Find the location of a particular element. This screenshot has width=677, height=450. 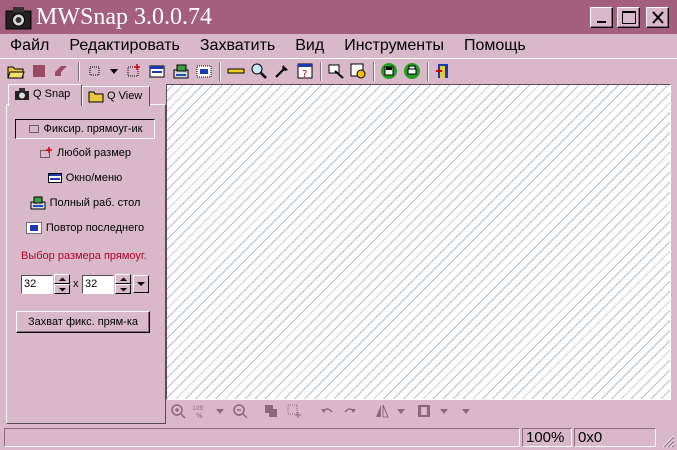

tab-qview: Q View is located at coordinates (116, 96).